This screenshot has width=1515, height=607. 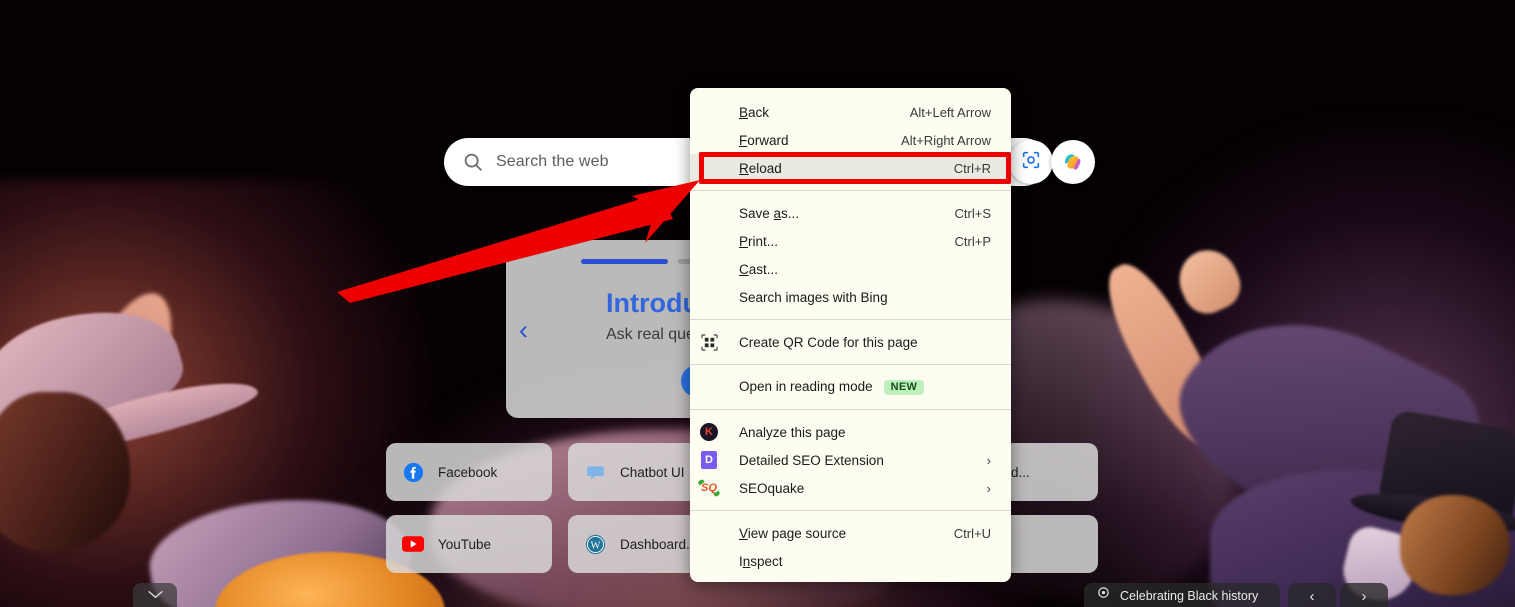 I want to click on menu-item-shortcut: Alt+Right Arrow, so click(x=946, y=140).